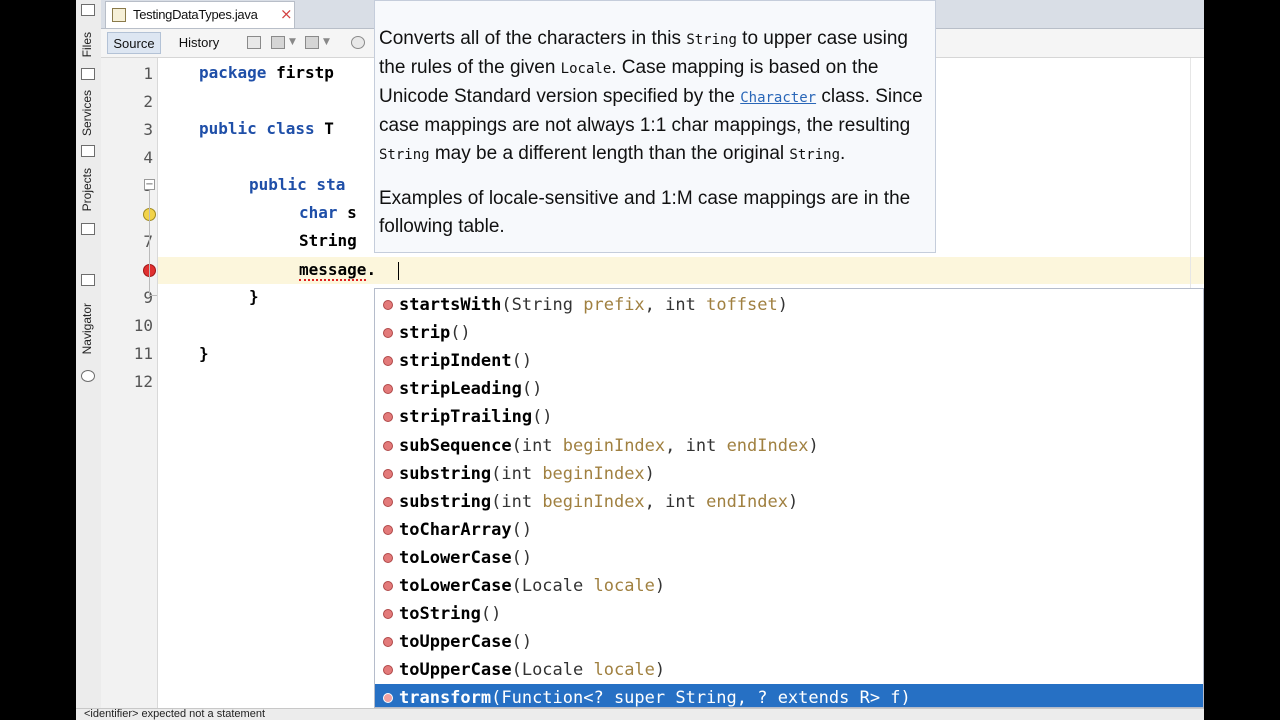 The height and width of the screenshot is (720, 1280). What do you see at coordinates (204, 353) in the screenshot?
I see `code-line-11: }` at bounding box center [204, 353].